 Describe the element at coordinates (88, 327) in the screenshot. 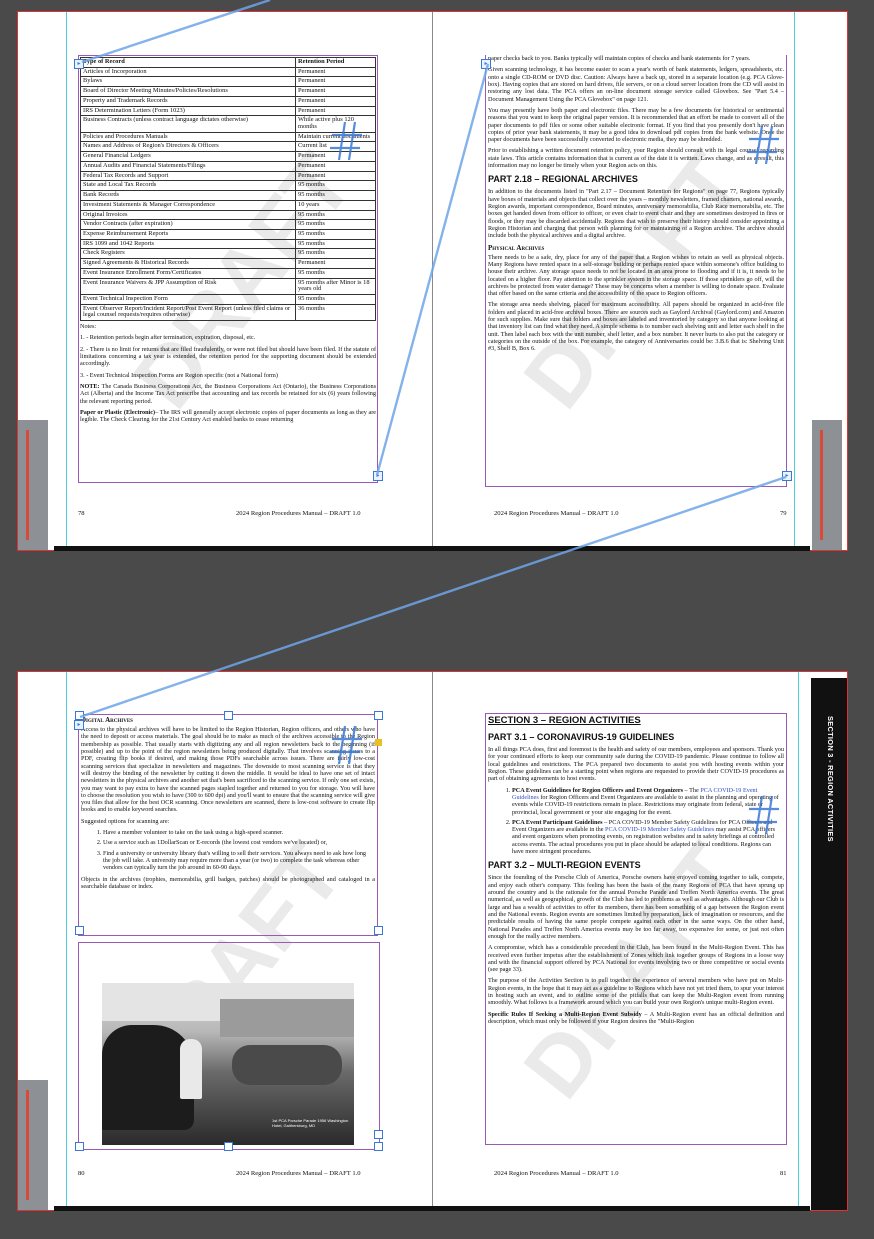

I see `notes-label: Notes:` at that location.